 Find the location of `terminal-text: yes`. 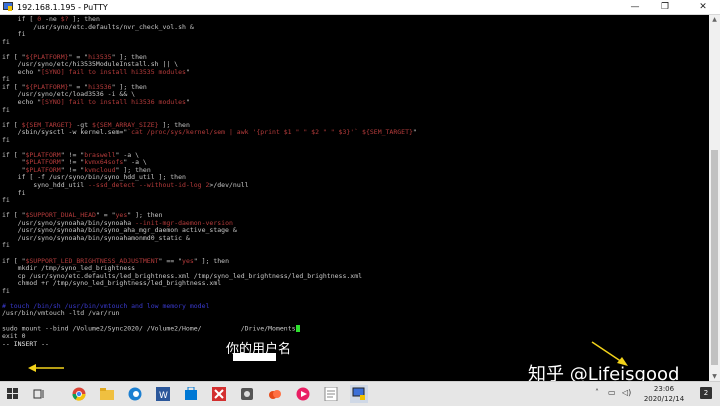

terminal-text: yes is located at coordinates (188, 260).